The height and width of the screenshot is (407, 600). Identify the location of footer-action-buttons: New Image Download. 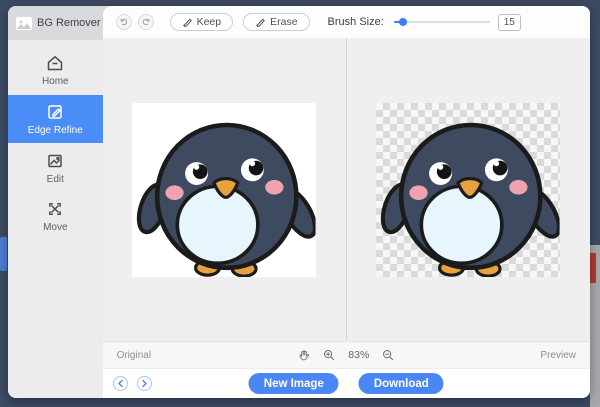
(346, 383).